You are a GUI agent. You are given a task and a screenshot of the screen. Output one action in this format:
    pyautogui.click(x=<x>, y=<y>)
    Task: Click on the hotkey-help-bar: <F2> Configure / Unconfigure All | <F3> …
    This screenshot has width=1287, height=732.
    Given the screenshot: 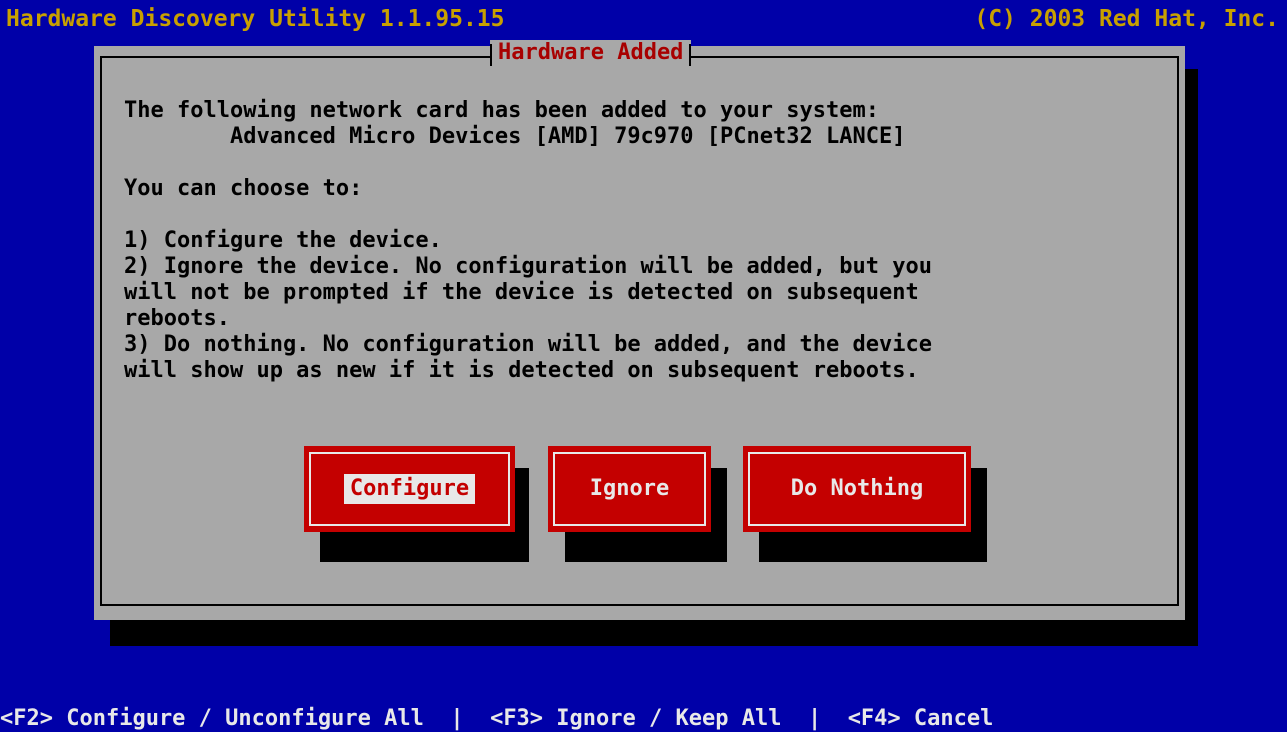 What is the action you would take?
    pyautogui.click(x=497, y=718)
    